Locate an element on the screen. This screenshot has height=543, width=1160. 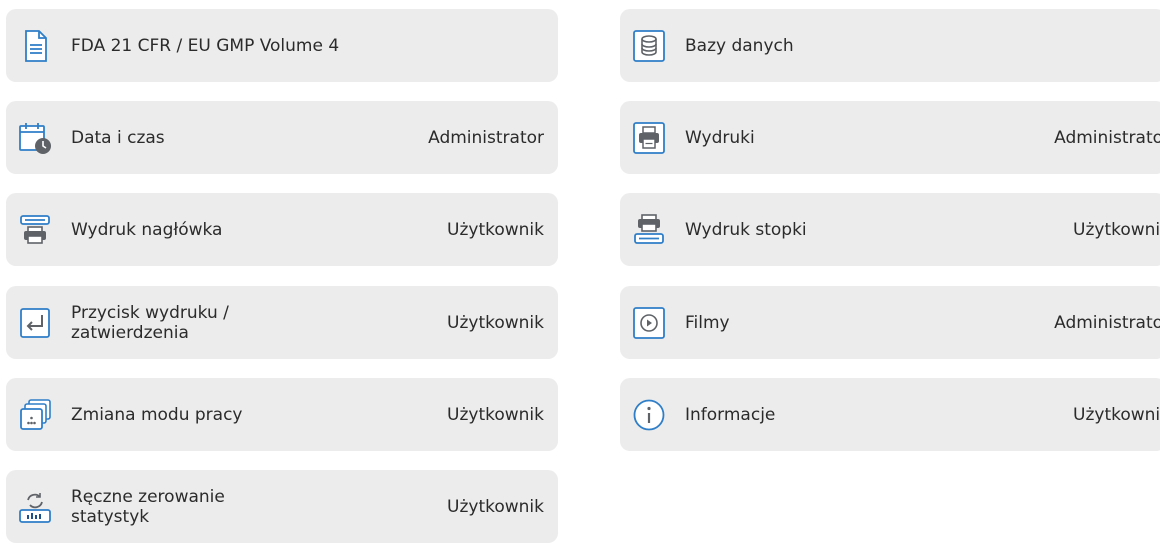
info-icon is located at coordinates (649, 415).